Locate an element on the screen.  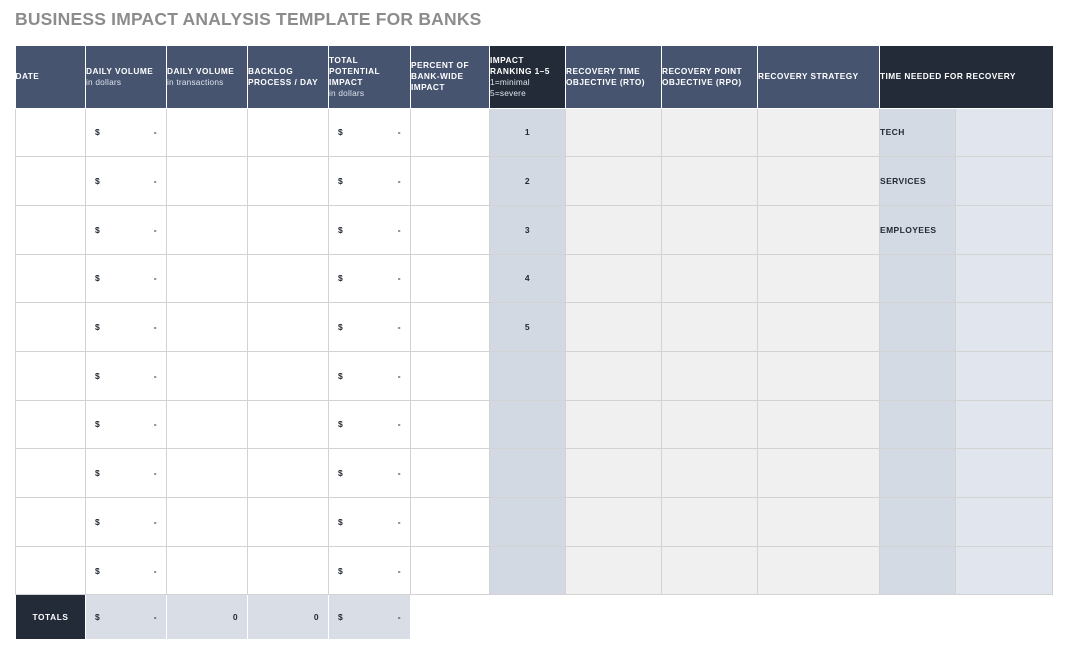
cell-impact-ranking: 3 is located at coordinates (527, 229).